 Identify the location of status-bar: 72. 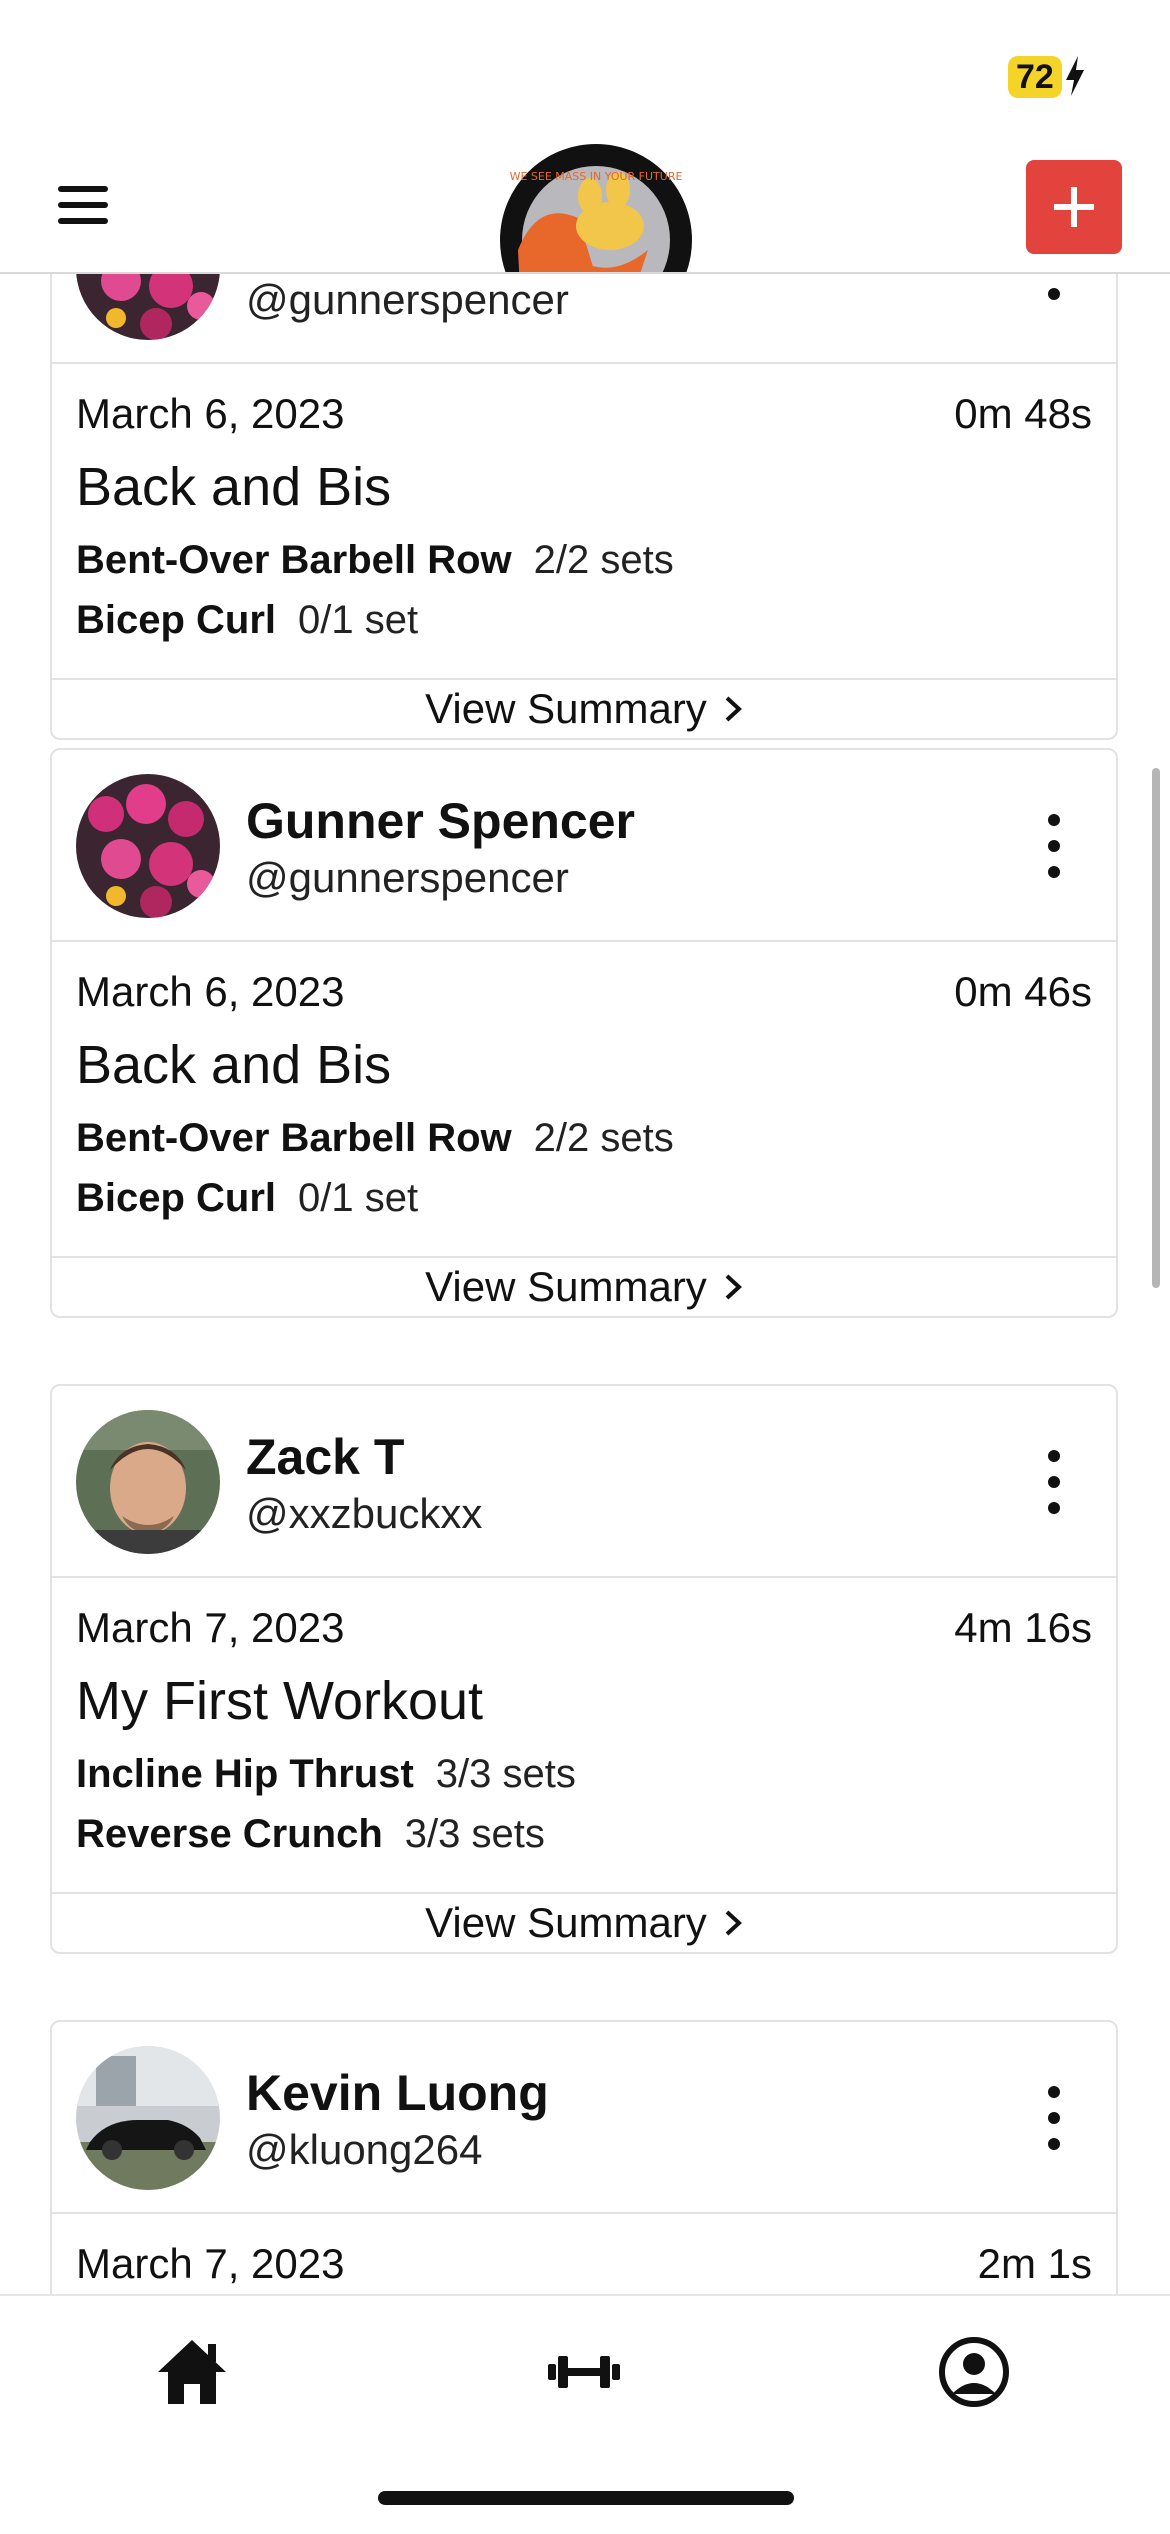
(585, 70).